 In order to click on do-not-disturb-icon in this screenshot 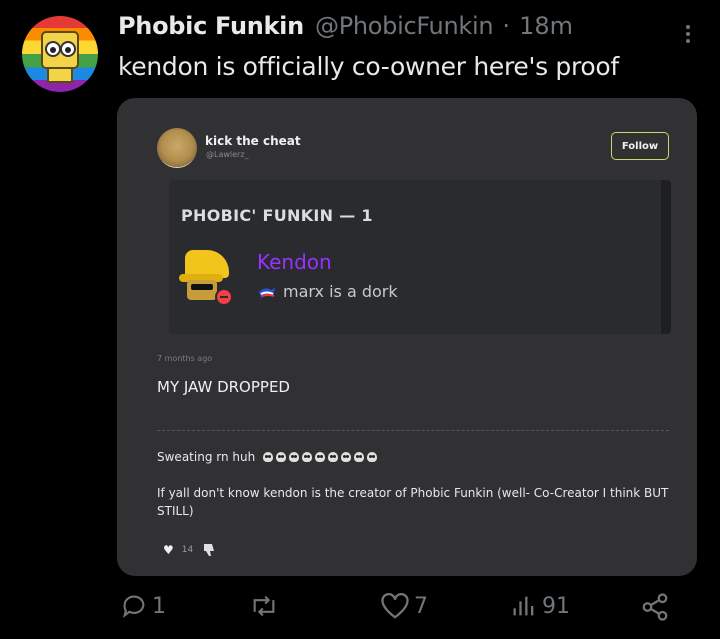, I will do `click(224, 297)`.